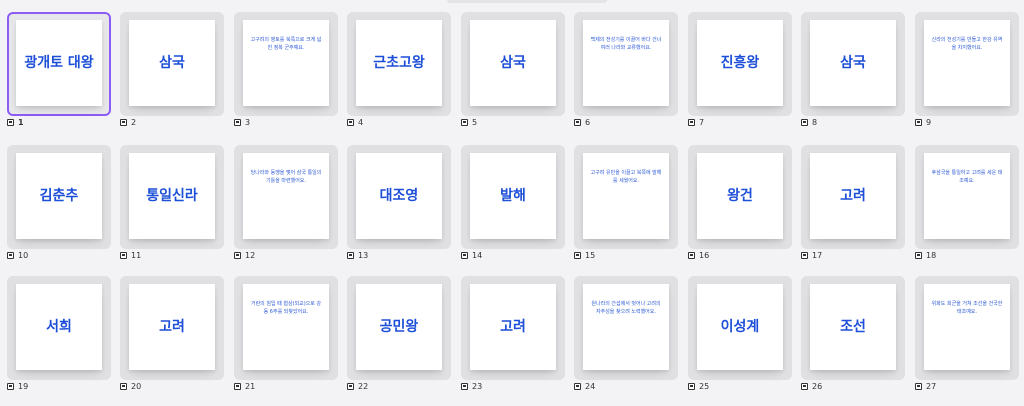 The image size is (1024, 406). What do you see at coordinates (286, 64) in the screenshot?
I see `slide-frame: 고구려의 영토를 북쪽으로 크게 넓힌 정복 군주예요.` at bounding box center [286, 64].